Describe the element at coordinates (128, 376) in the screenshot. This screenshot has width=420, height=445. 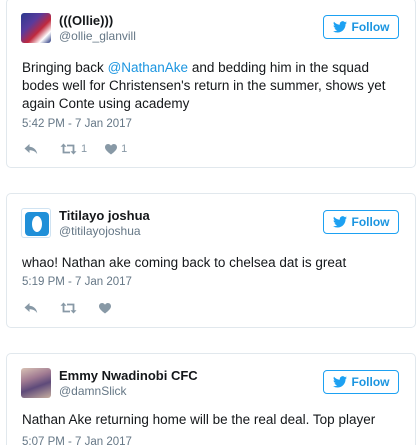
I see `display-name: Emmy Nwadinobi CFC` at that location.